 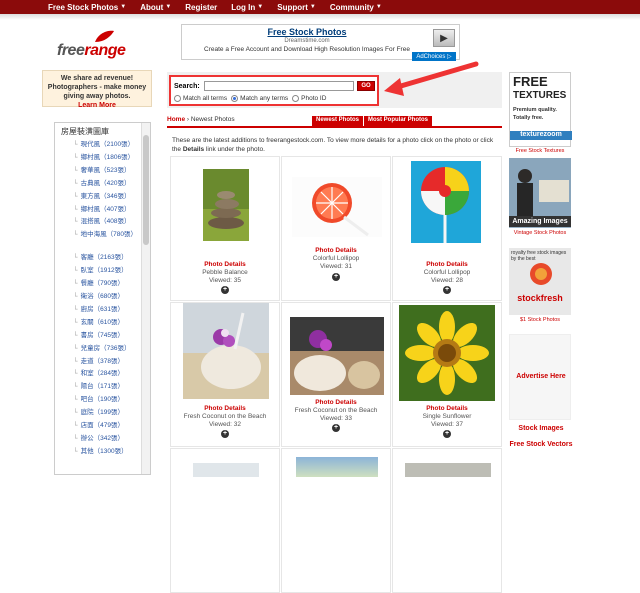 I want to click on sidebar-item: └ 東方風（346張）, so click(x=105, y=197).